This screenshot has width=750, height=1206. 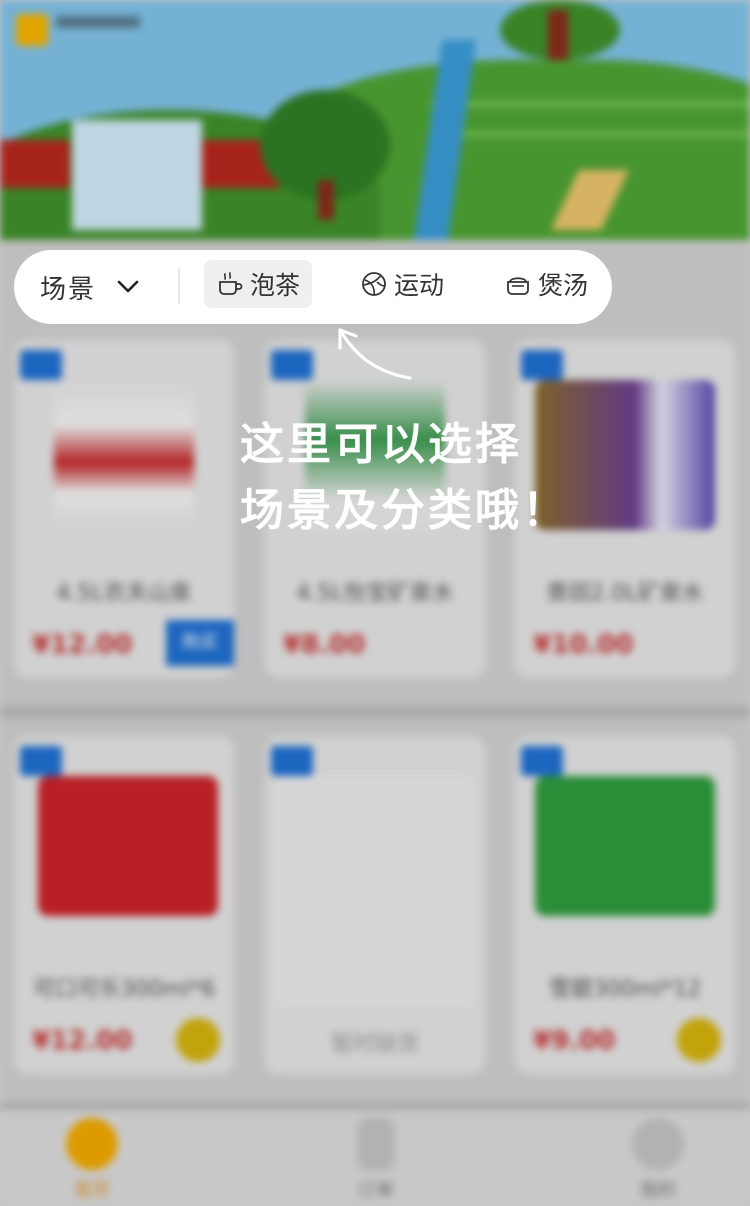 I want to click on chevron-down-icon, so click(x=128, y=286).